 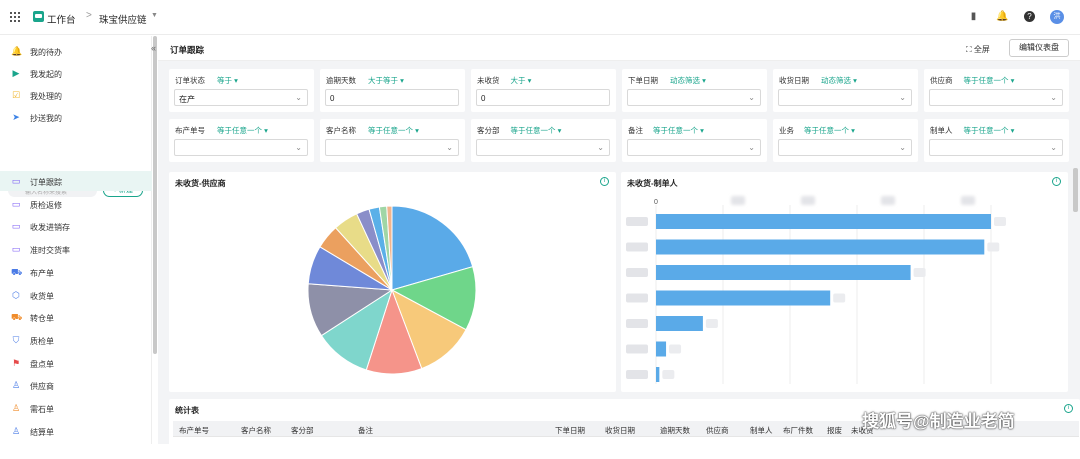 What do you see at coordinates (521, 80) in the screenshot?
I see `filter-operator-dropdown: 大于 ▾` at bounding box center [521, 80].